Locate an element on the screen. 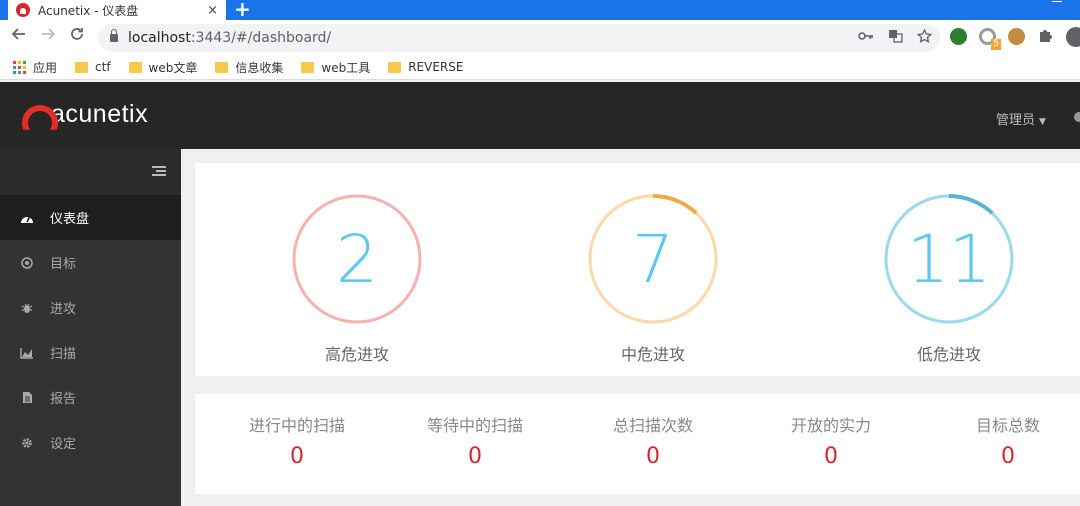 Image resolution: width=1080 pixels, height=506 pixels. bookmarks-bar: 应用 ctf web文章 信息收集 web工具 REVERSE is located at coordinates (540, 67).